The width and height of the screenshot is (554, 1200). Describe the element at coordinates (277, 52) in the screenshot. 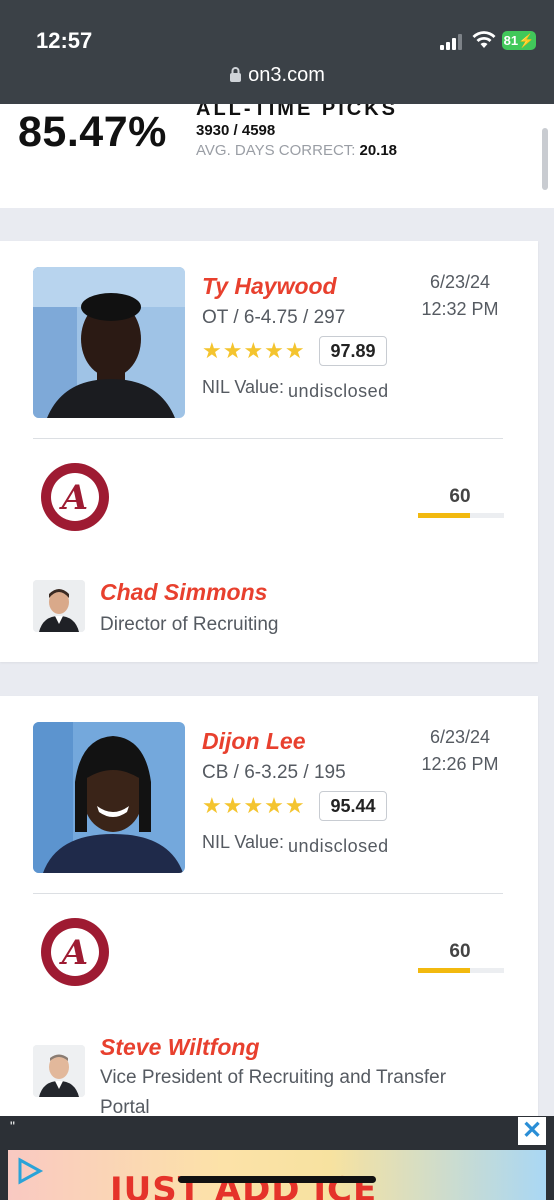

I see `browser-chrome: 12:57 81⚡ on3.com` at that location.